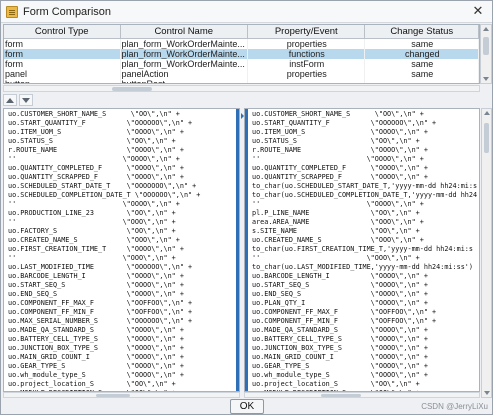 The image size is (493, 415). What do you see at coordinates (100, 267) in the screenshot?
I see `code-line: uo.LAST_MODIFIED_TIME \"OOOOOO\",\n" +` at bounding box center [100, 267].